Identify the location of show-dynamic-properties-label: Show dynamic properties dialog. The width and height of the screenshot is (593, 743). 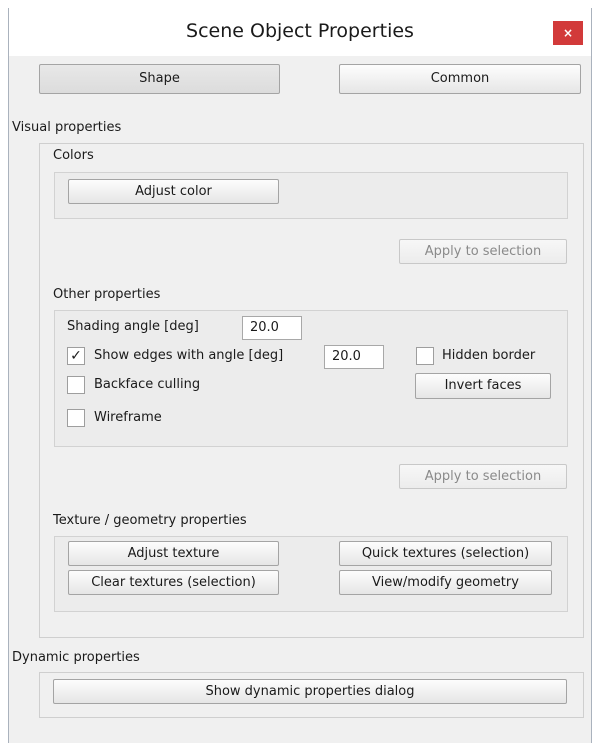
(310, 691).